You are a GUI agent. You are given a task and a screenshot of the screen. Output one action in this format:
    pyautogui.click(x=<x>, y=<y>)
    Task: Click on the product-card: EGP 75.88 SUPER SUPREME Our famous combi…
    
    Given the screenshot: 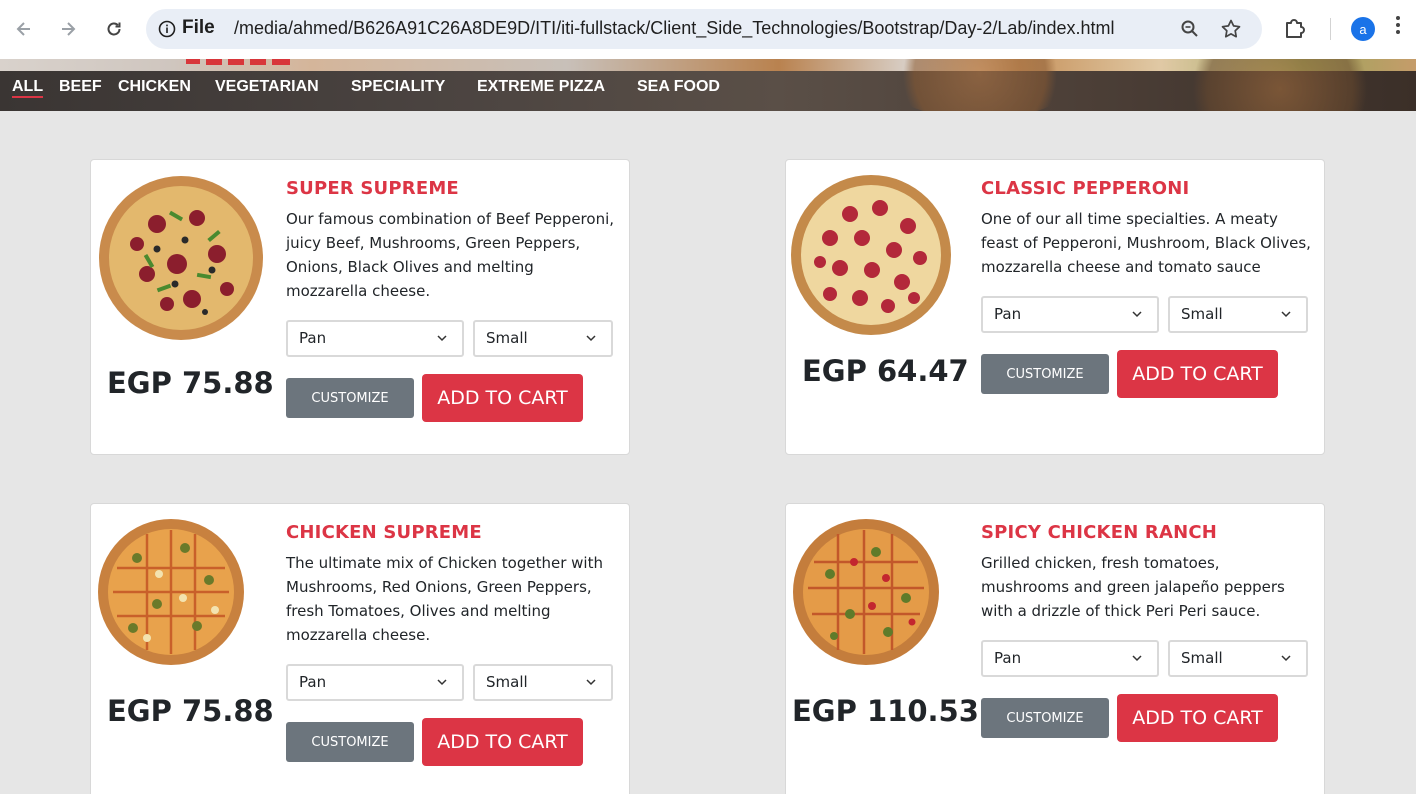 What is the action you would take?
    pyautogui.click(x=360, y=307)
    